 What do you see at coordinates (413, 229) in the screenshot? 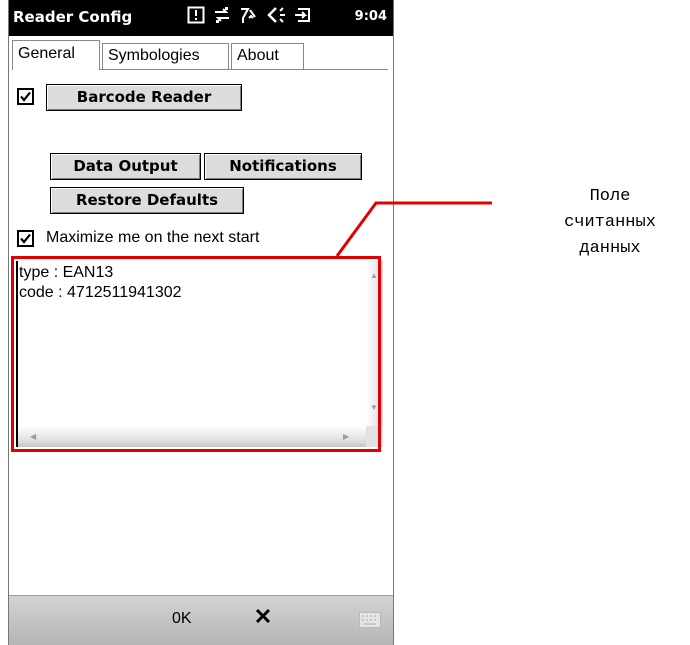
I see `callout-line` at bounding box center [413, 229].